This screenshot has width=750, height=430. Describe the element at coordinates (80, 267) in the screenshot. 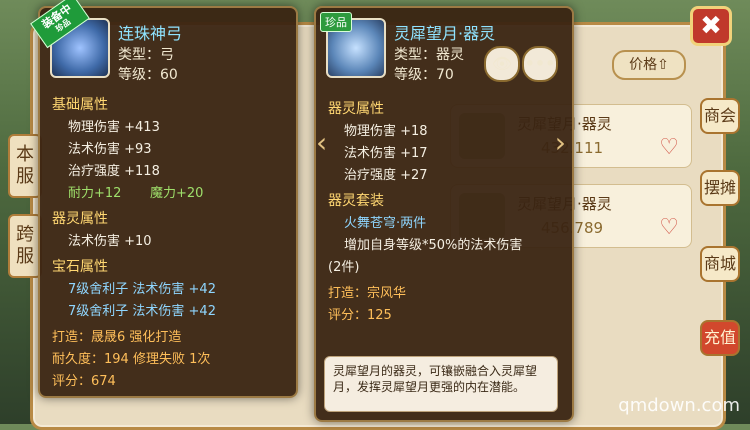

I see `section-gem-attr: 宝石属性` at that location.